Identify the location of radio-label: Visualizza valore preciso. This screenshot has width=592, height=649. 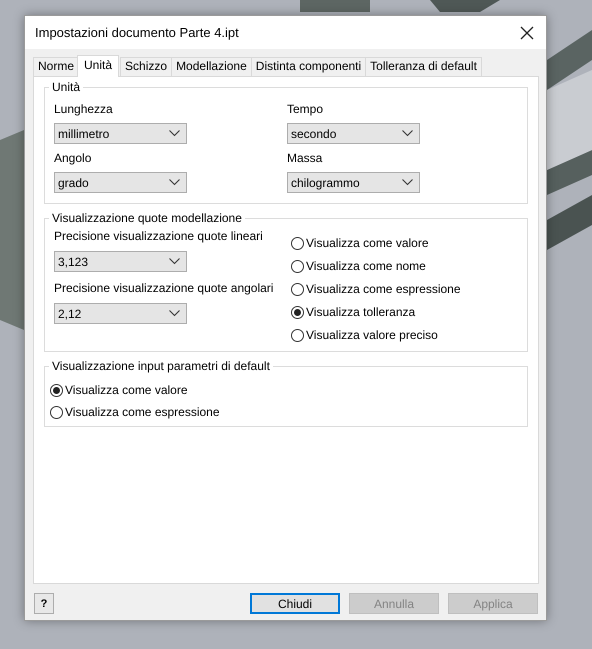
(372, 335).